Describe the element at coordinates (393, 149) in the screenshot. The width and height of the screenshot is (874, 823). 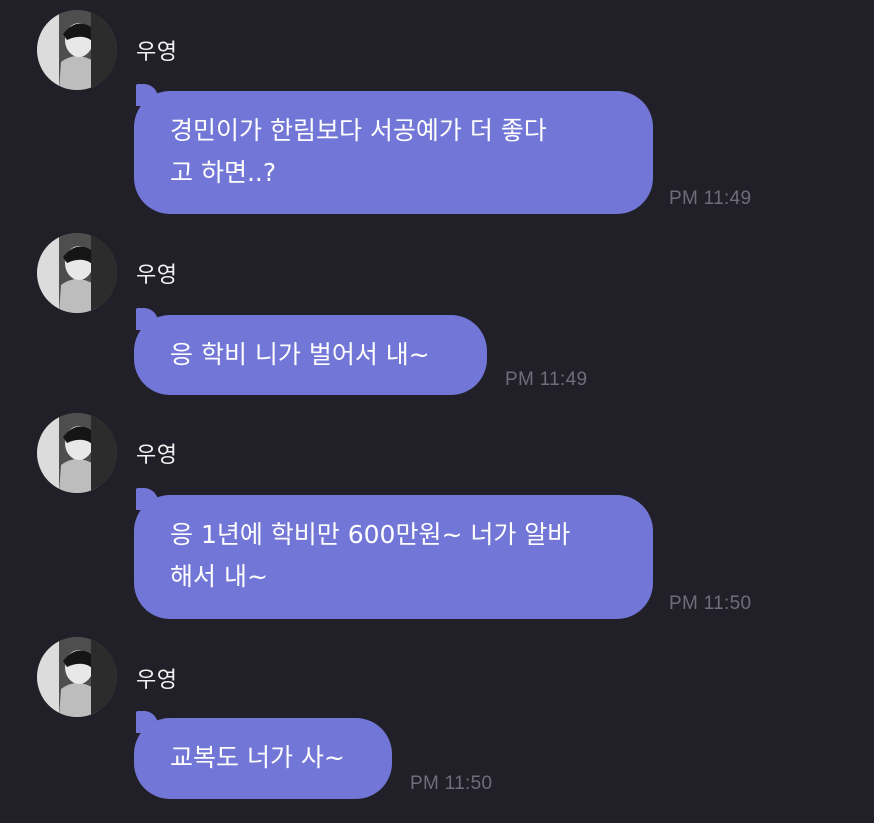
I see `message-bubble: 경민이가 한림보다 서공예가 더 좋다 고 하면..?` at that location.